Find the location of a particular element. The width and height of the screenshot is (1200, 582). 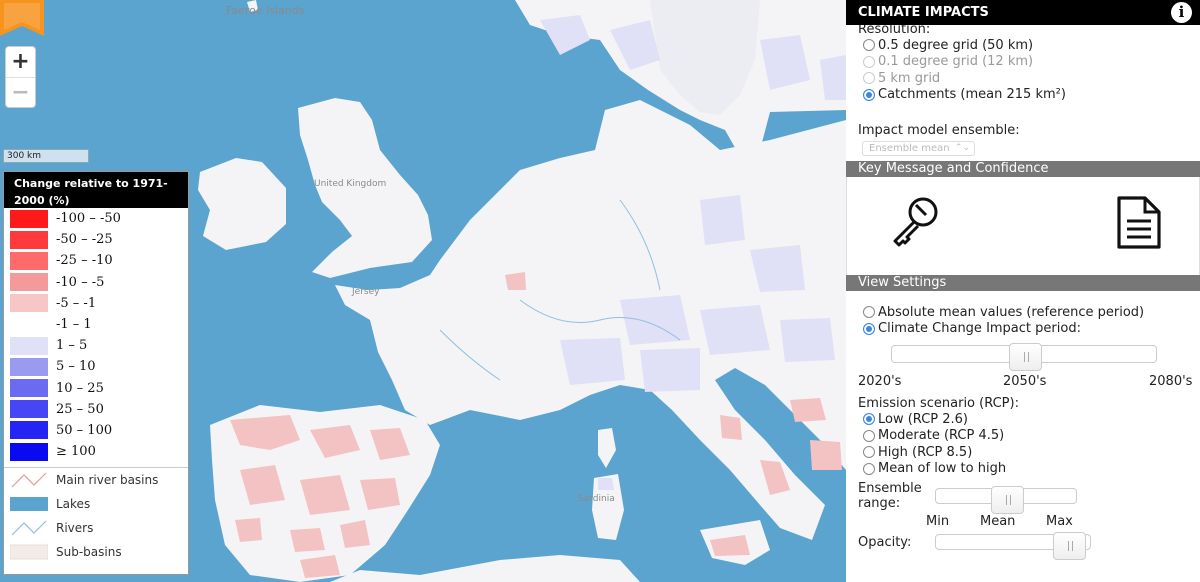

lake-swatch-icon is located at coordinates (29, 504).